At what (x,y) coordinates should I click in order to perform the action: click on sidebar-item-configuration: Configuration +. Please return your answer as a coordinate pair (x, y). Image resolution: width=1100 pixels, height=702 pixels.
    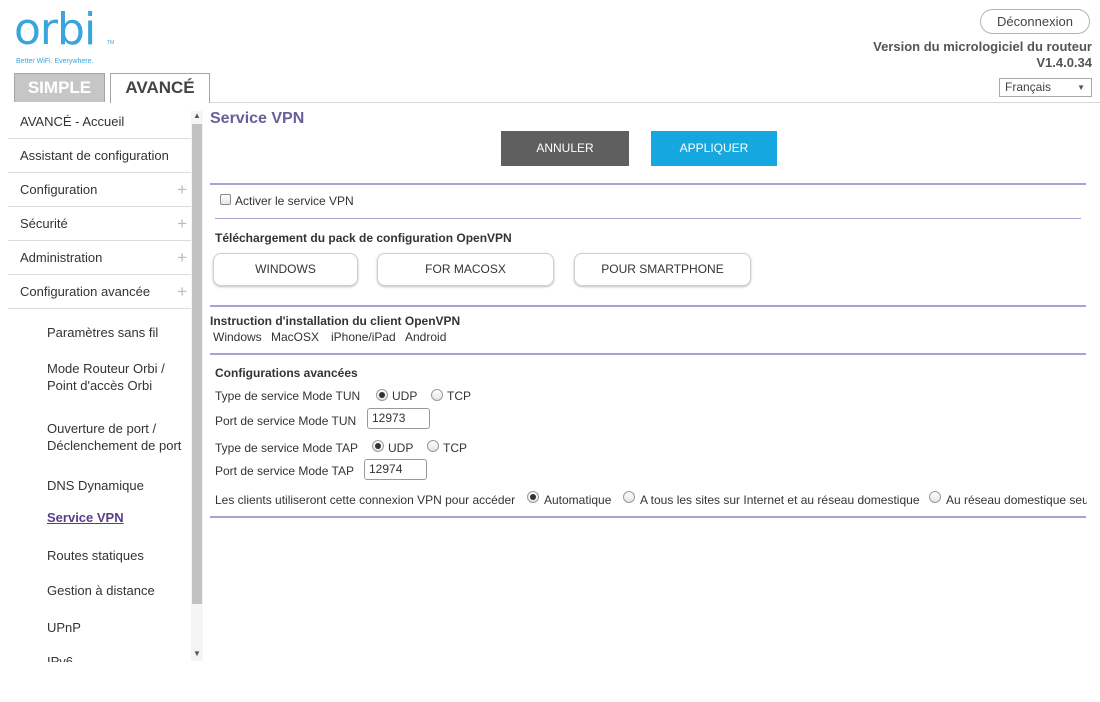
    Looking at the image, I should click on (99, 190).